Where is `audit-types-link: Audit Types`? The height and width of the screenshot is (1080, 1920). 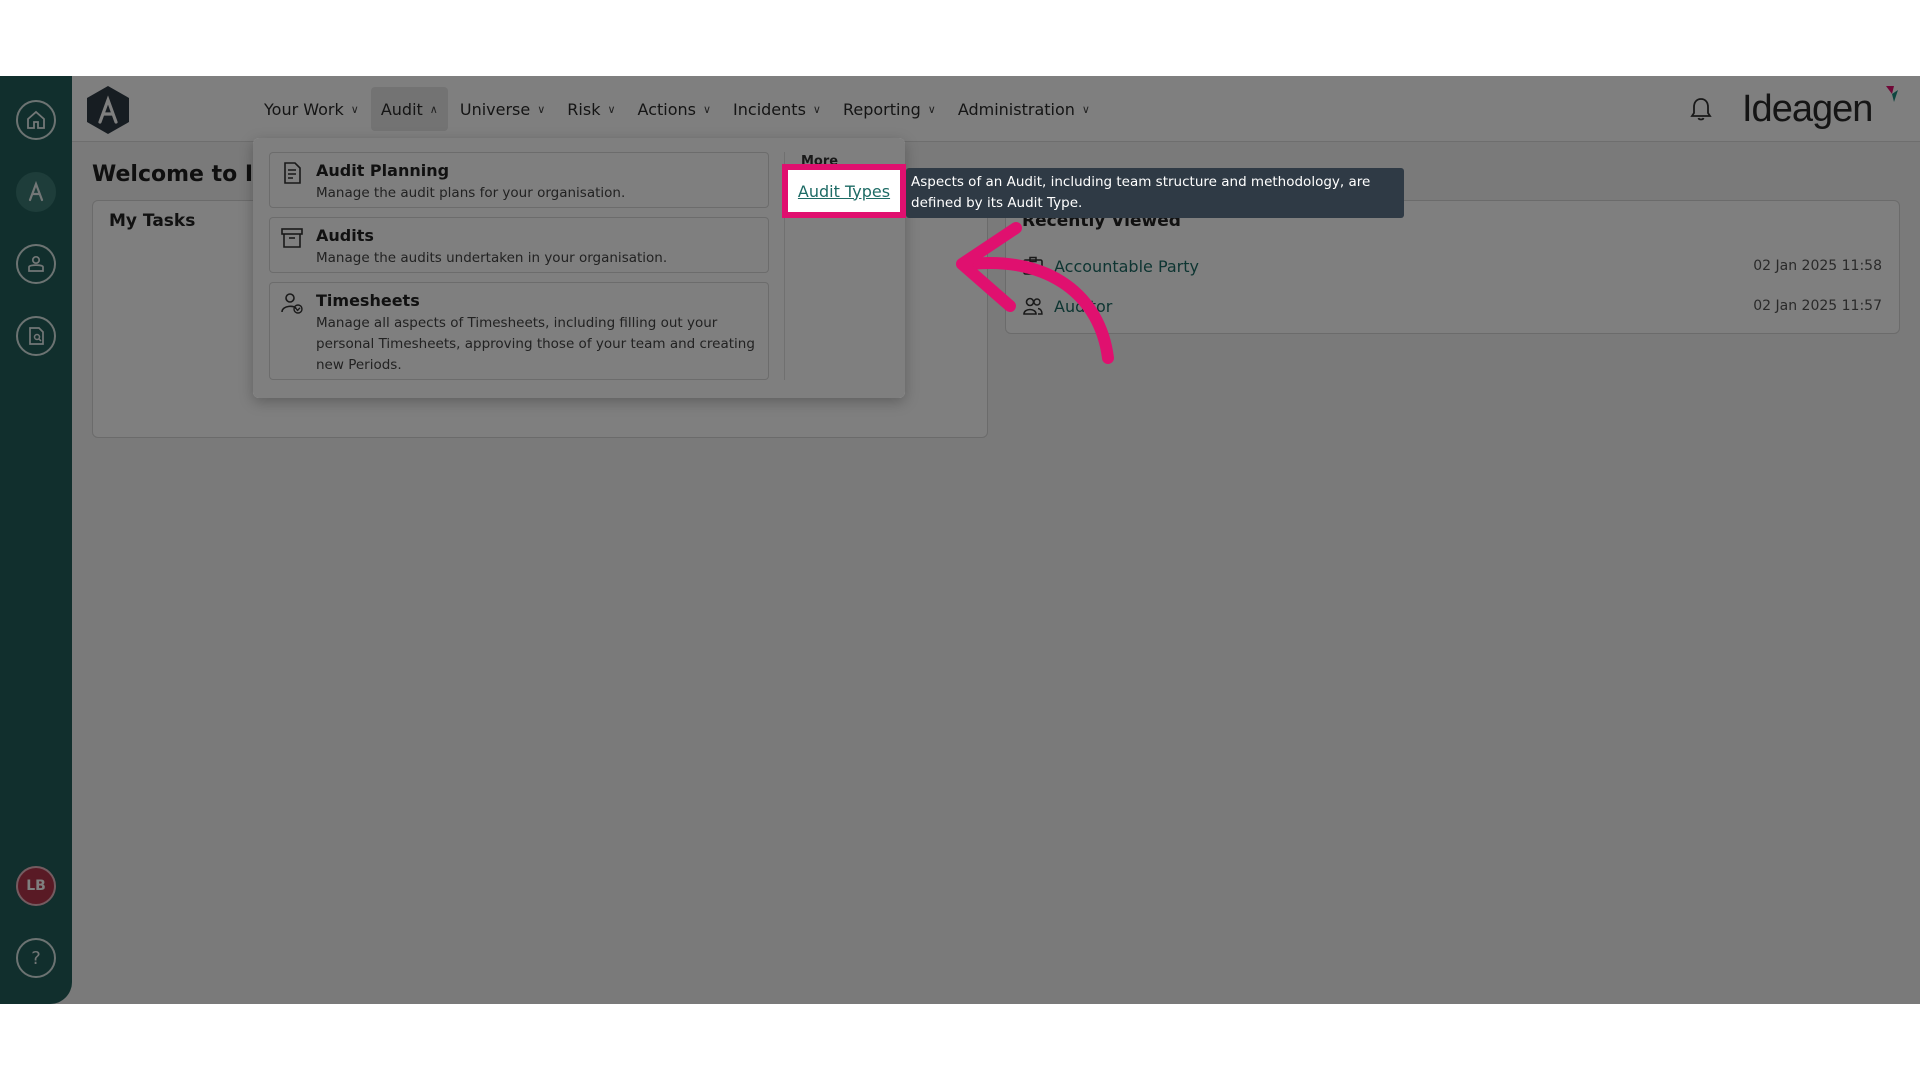
audit-types-link: Audit Types is located at coordinates (844, 191).